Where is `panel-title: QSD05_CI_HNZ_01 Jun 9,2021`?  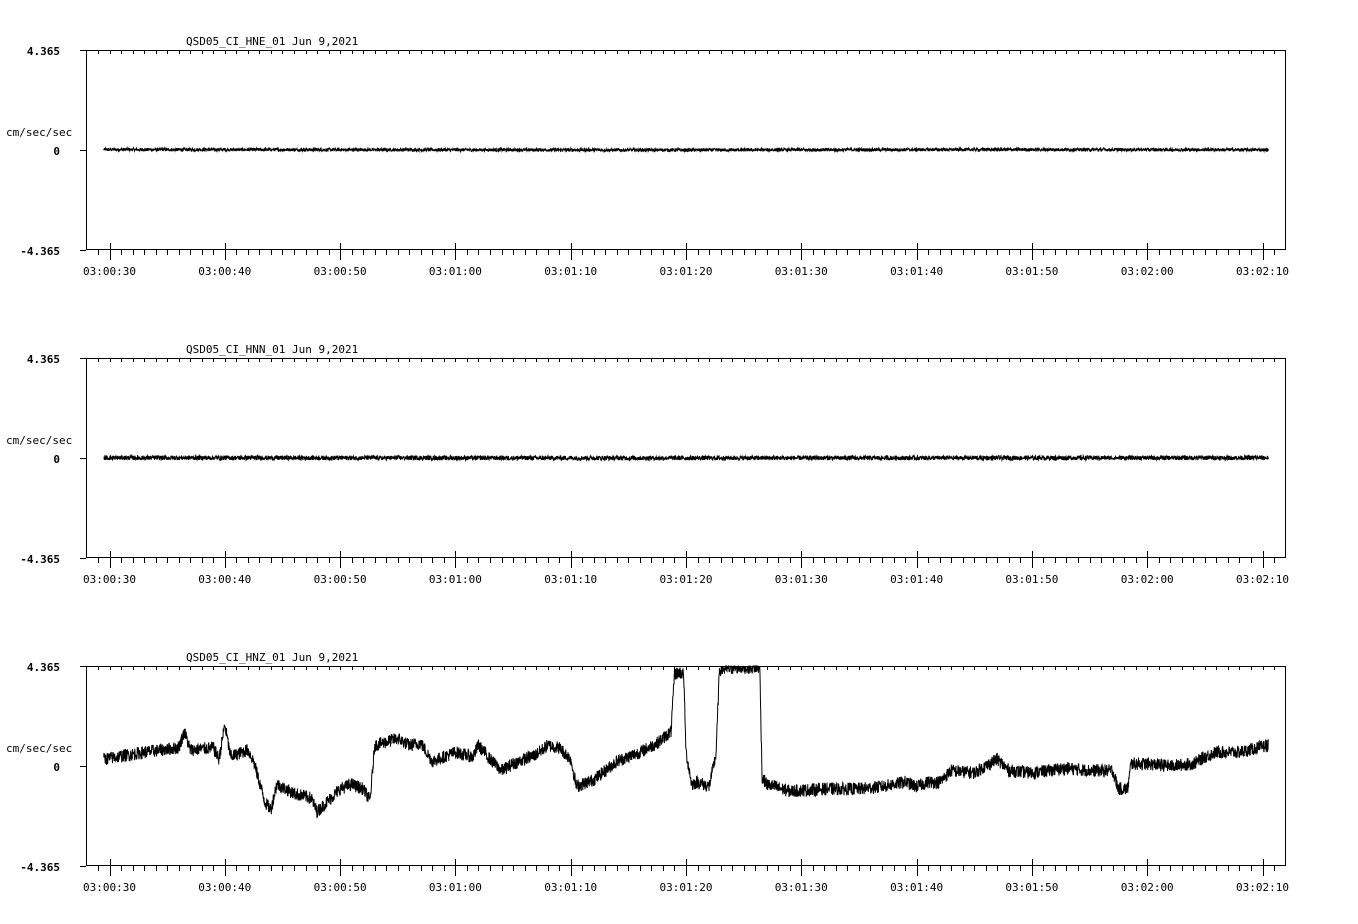
panel-title: QSD05_CI_HNZ_01 Jun 9,2021 is located at coordinates (272, 657).